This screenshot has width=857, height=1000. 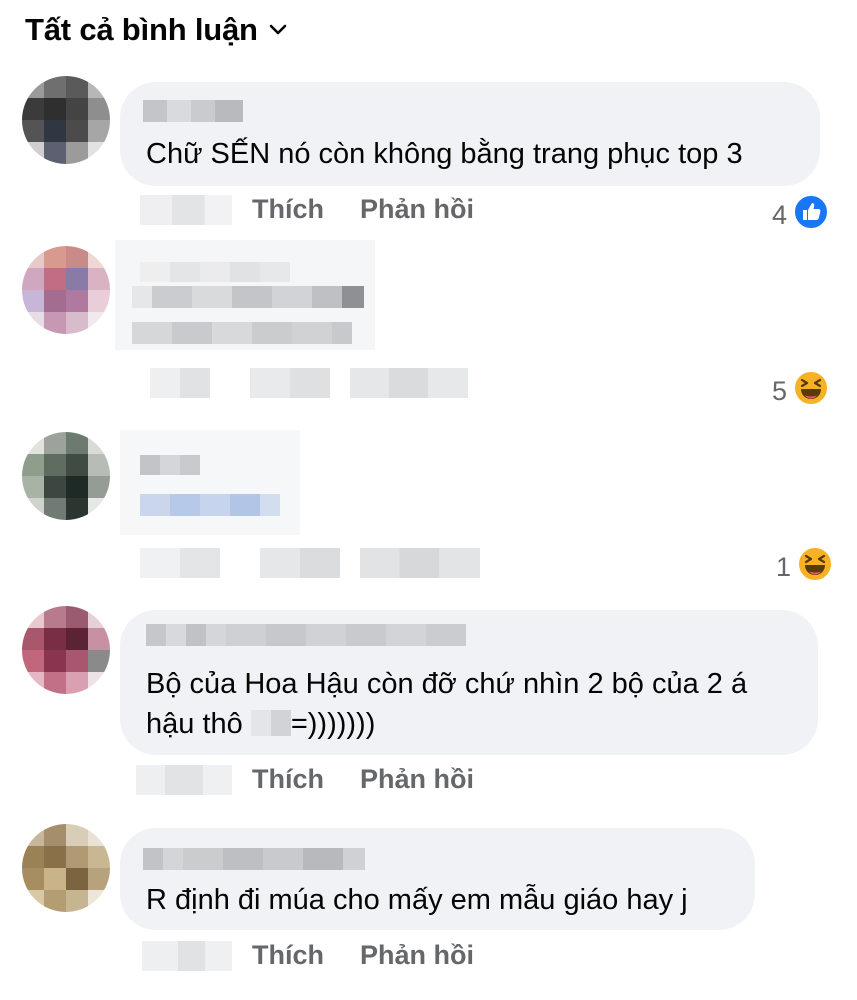 I want to click on reaction-summary: 1, so click(x=805, y=567).